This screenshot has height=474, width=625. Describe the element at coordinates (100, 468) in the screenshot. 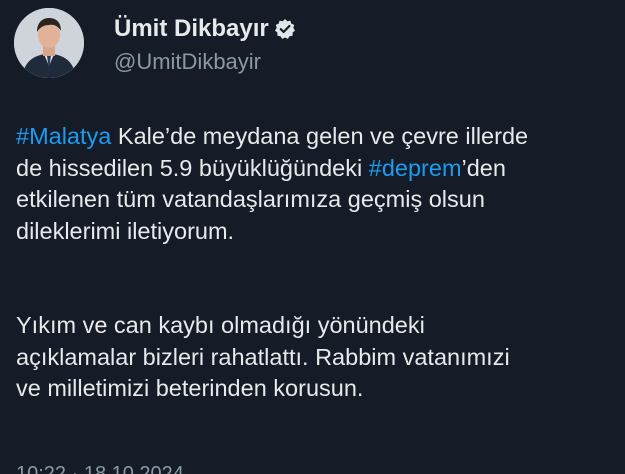

I see `tweet-timestamp: 10:22 · 18.10.2024` at that location.